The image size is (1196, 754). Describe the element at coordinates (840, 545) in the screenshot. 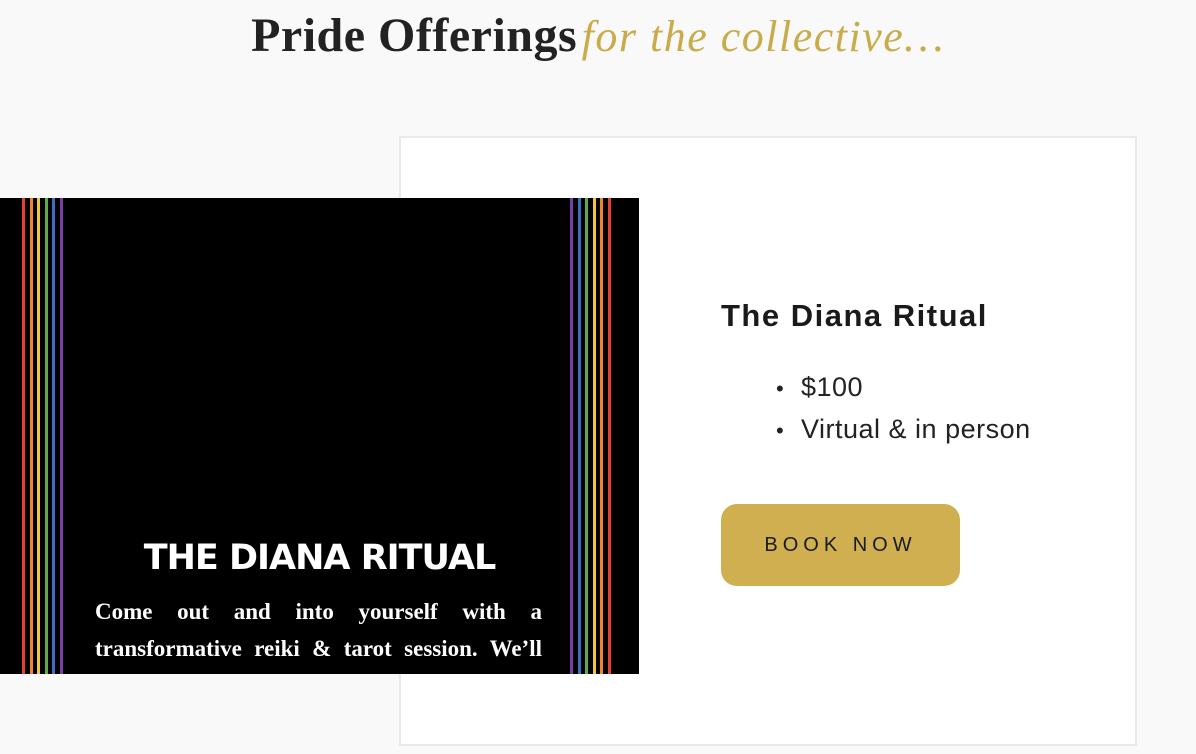

I see `book-now-button: BOOK NOW` at that location.